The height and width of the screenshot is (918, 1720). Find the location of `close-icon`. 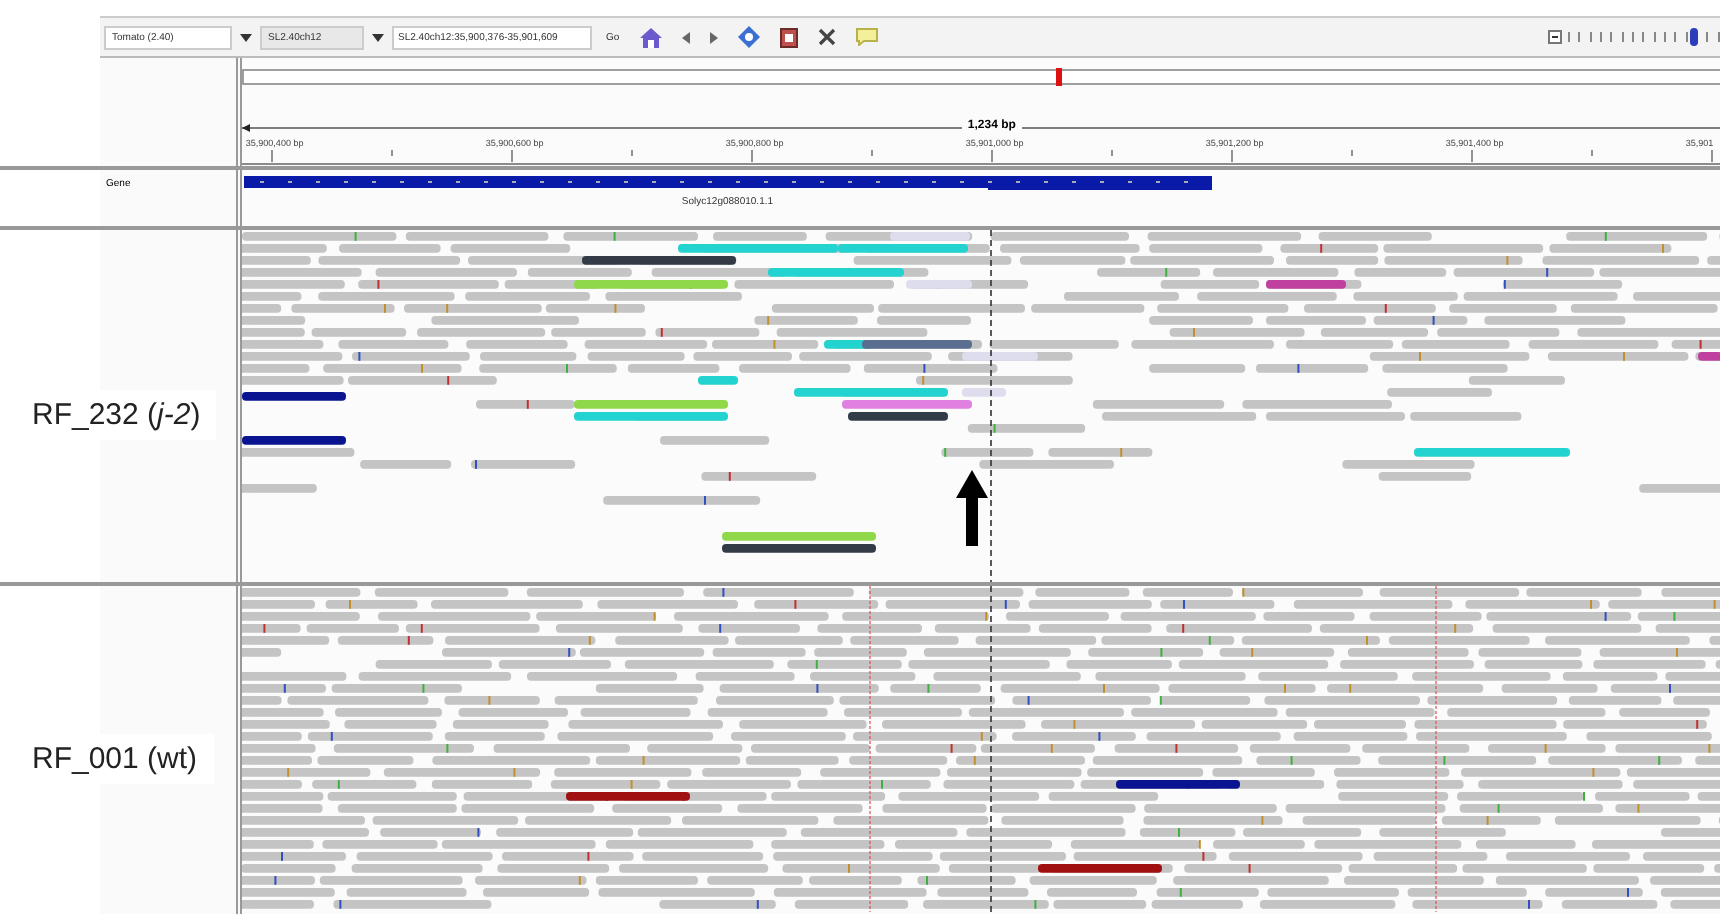

close-icon is located at coordinates (826, 37).